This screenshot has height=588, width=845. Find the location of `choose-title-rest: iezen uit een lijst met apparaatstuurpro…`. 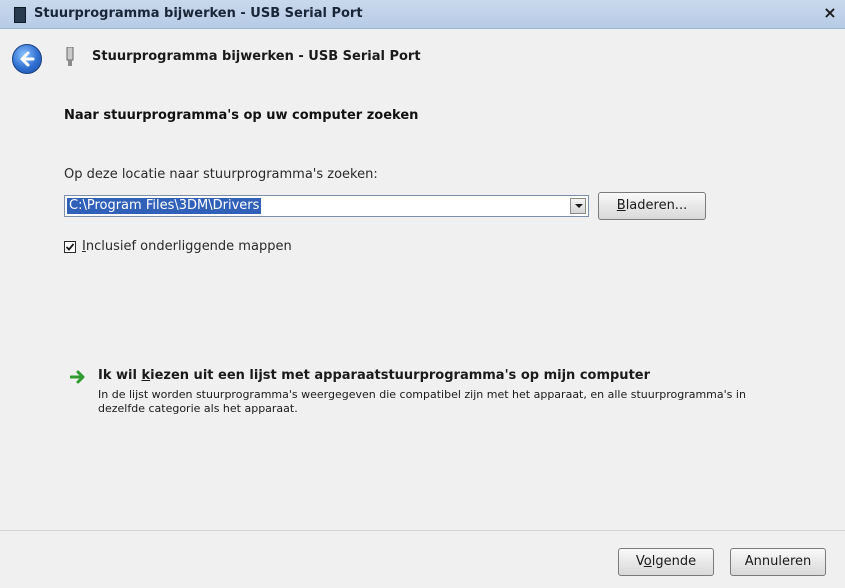

choose-title-rest: iezen uit een lijst met apparaatstuurpro… is located at coordinates (400, 375).